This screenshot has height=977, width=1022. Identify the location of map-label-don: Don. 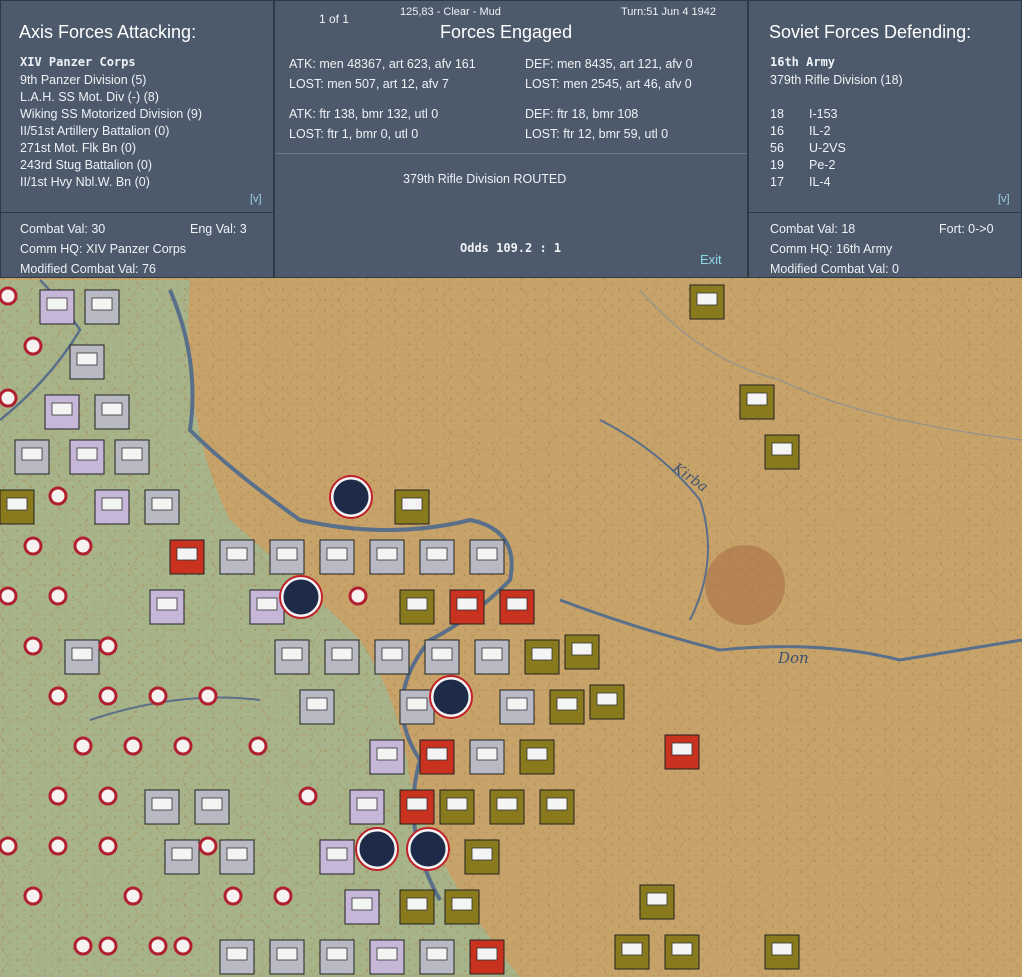
(793, 658).